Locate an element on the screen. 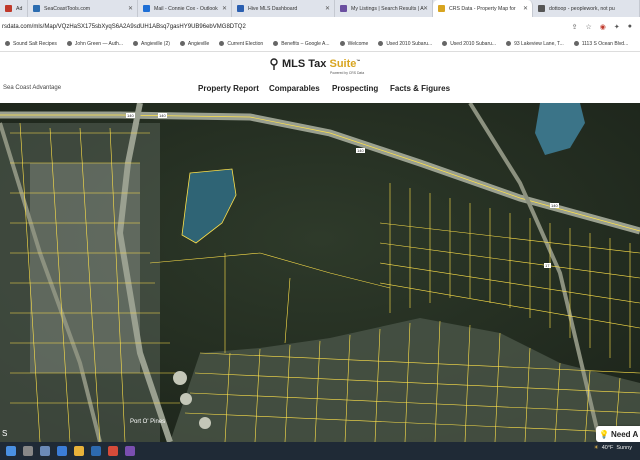 Image resolution: width=640 pixels, height=460 pixels. brokerage-name: Sea Coast Advantage is located at coordinates (32, 88).